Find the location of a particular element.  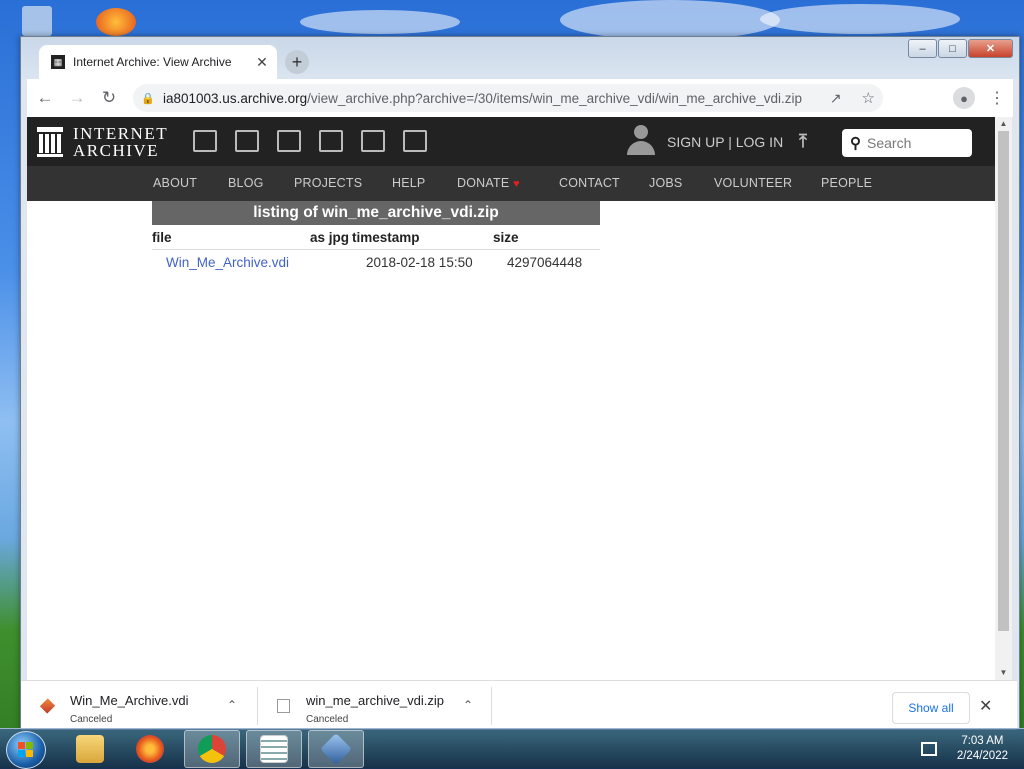

listing-title: listing of win_me_archive_vdi.zip is located at coordinates (376, 213).